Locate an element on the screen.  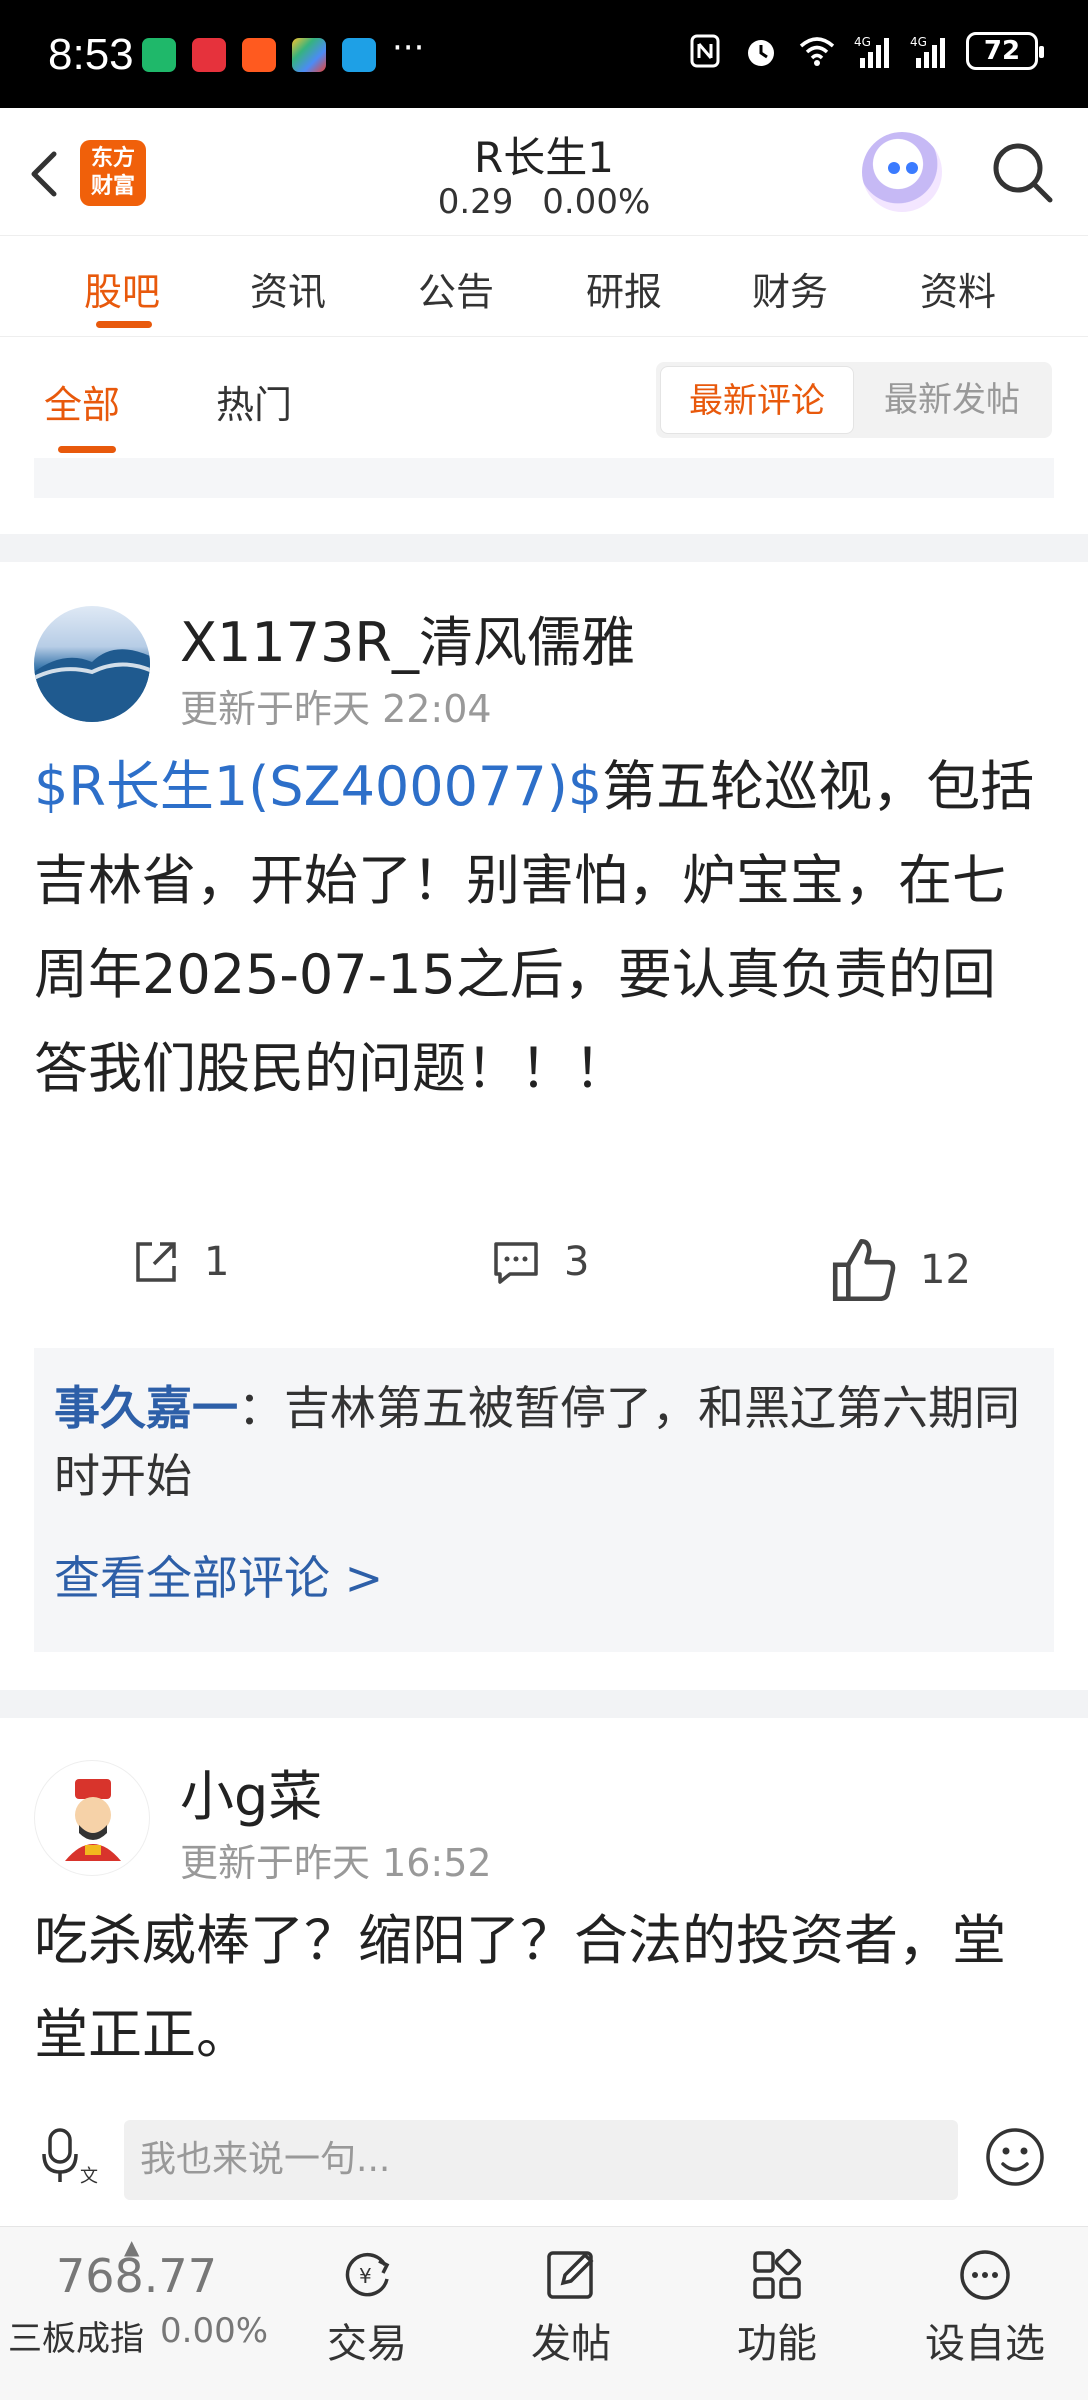
status-time: 8:53 is located at coordinates (91, 54).